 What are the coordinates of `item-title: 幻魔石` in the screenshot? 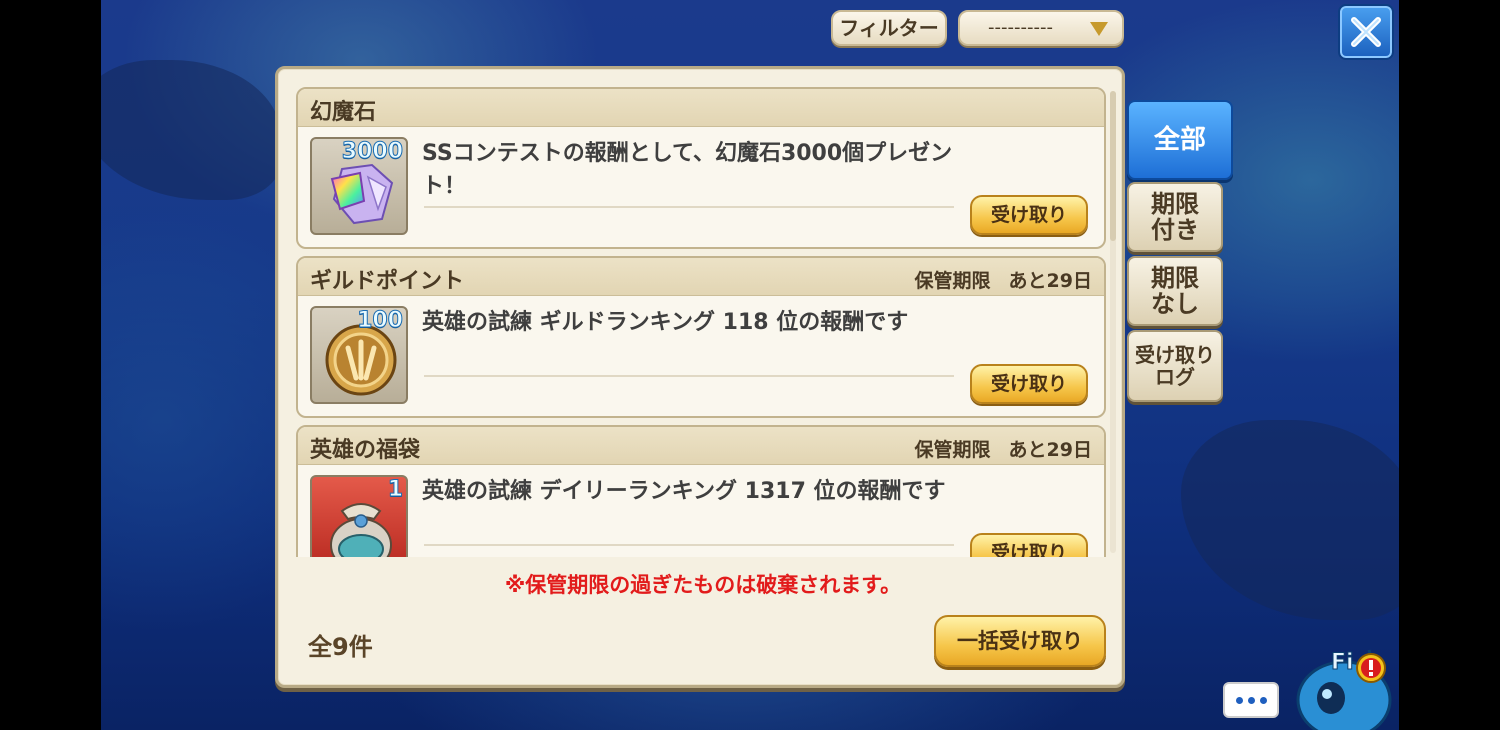 It's located at (343, 112).